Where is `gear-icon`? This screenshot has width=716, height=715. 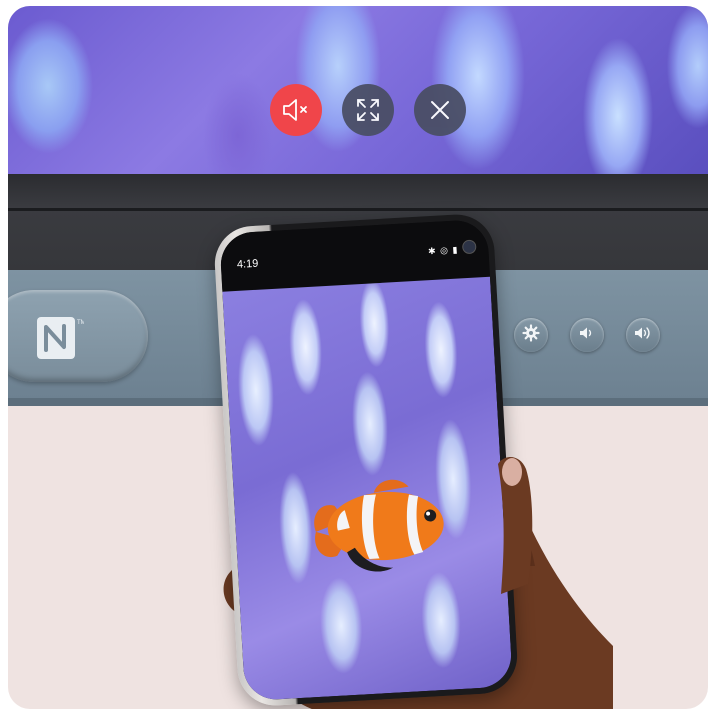 gear-icon is located at coordinates (531, 335).